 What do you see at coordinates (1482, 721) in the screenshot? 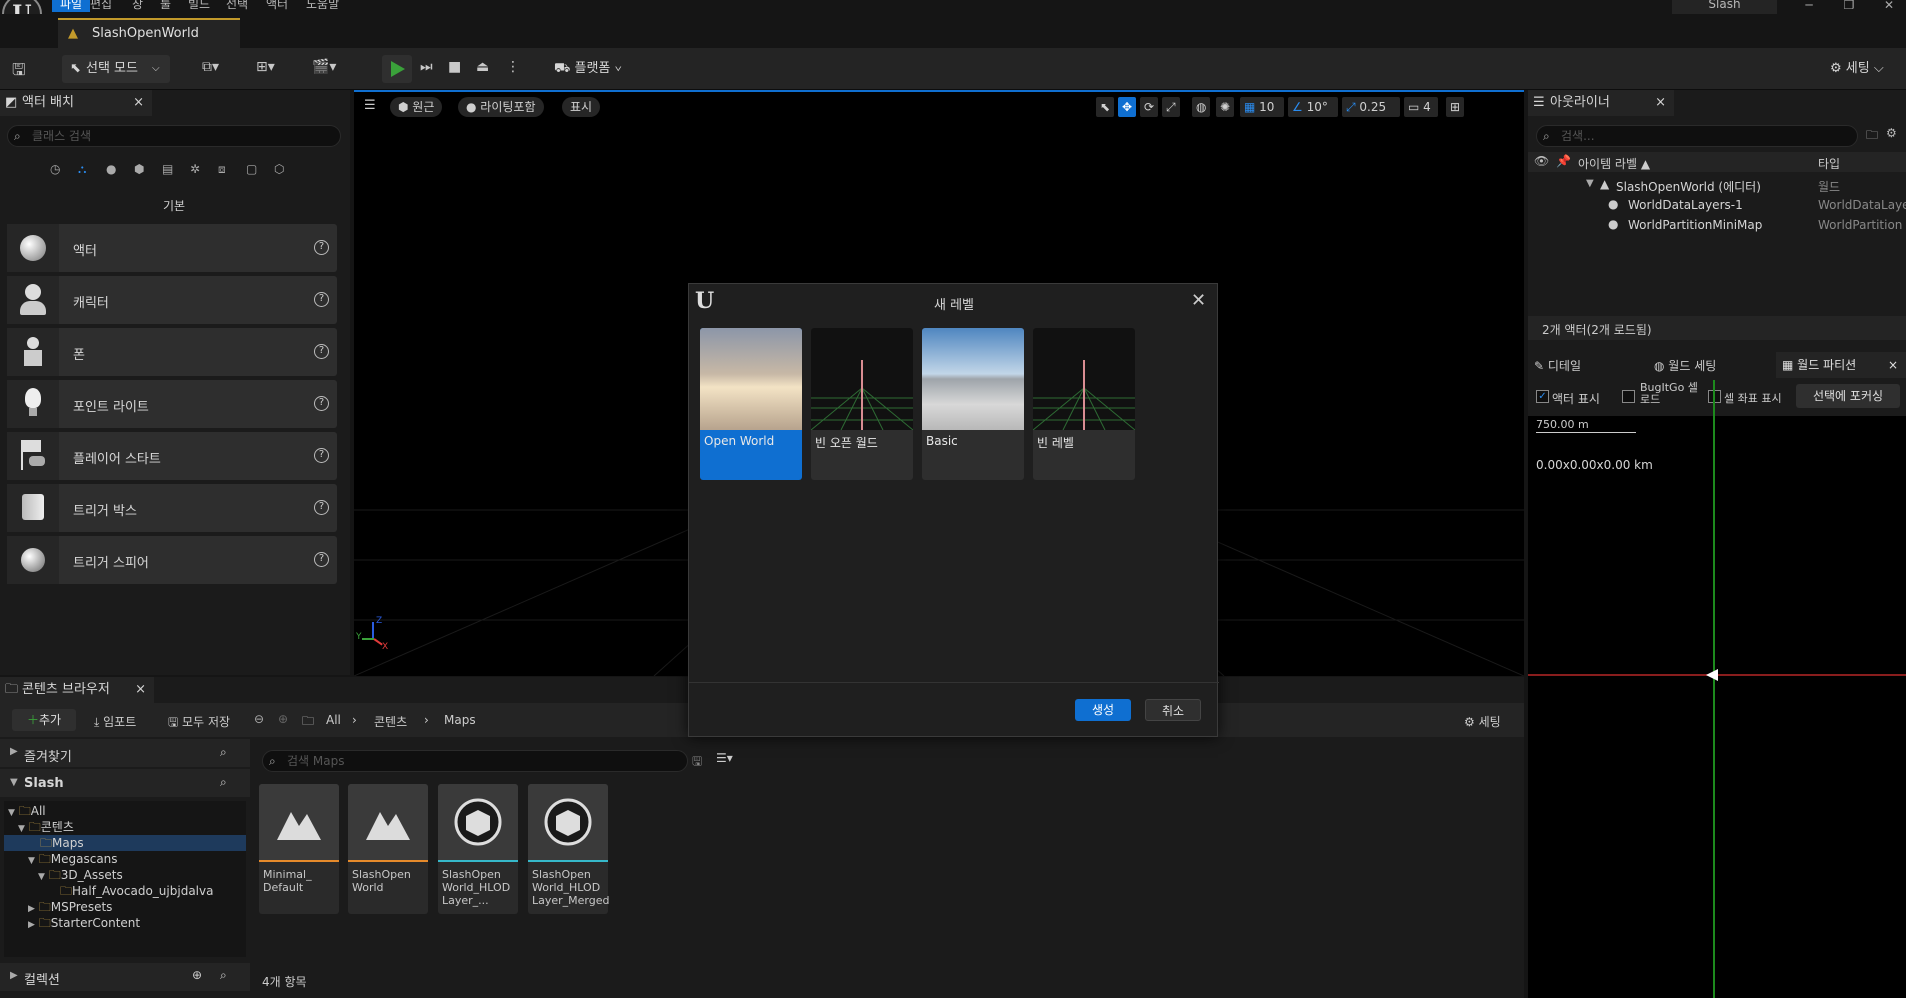
I see `content-settings-button: ⚙ 세팅` at bounding box center [1482, 721].